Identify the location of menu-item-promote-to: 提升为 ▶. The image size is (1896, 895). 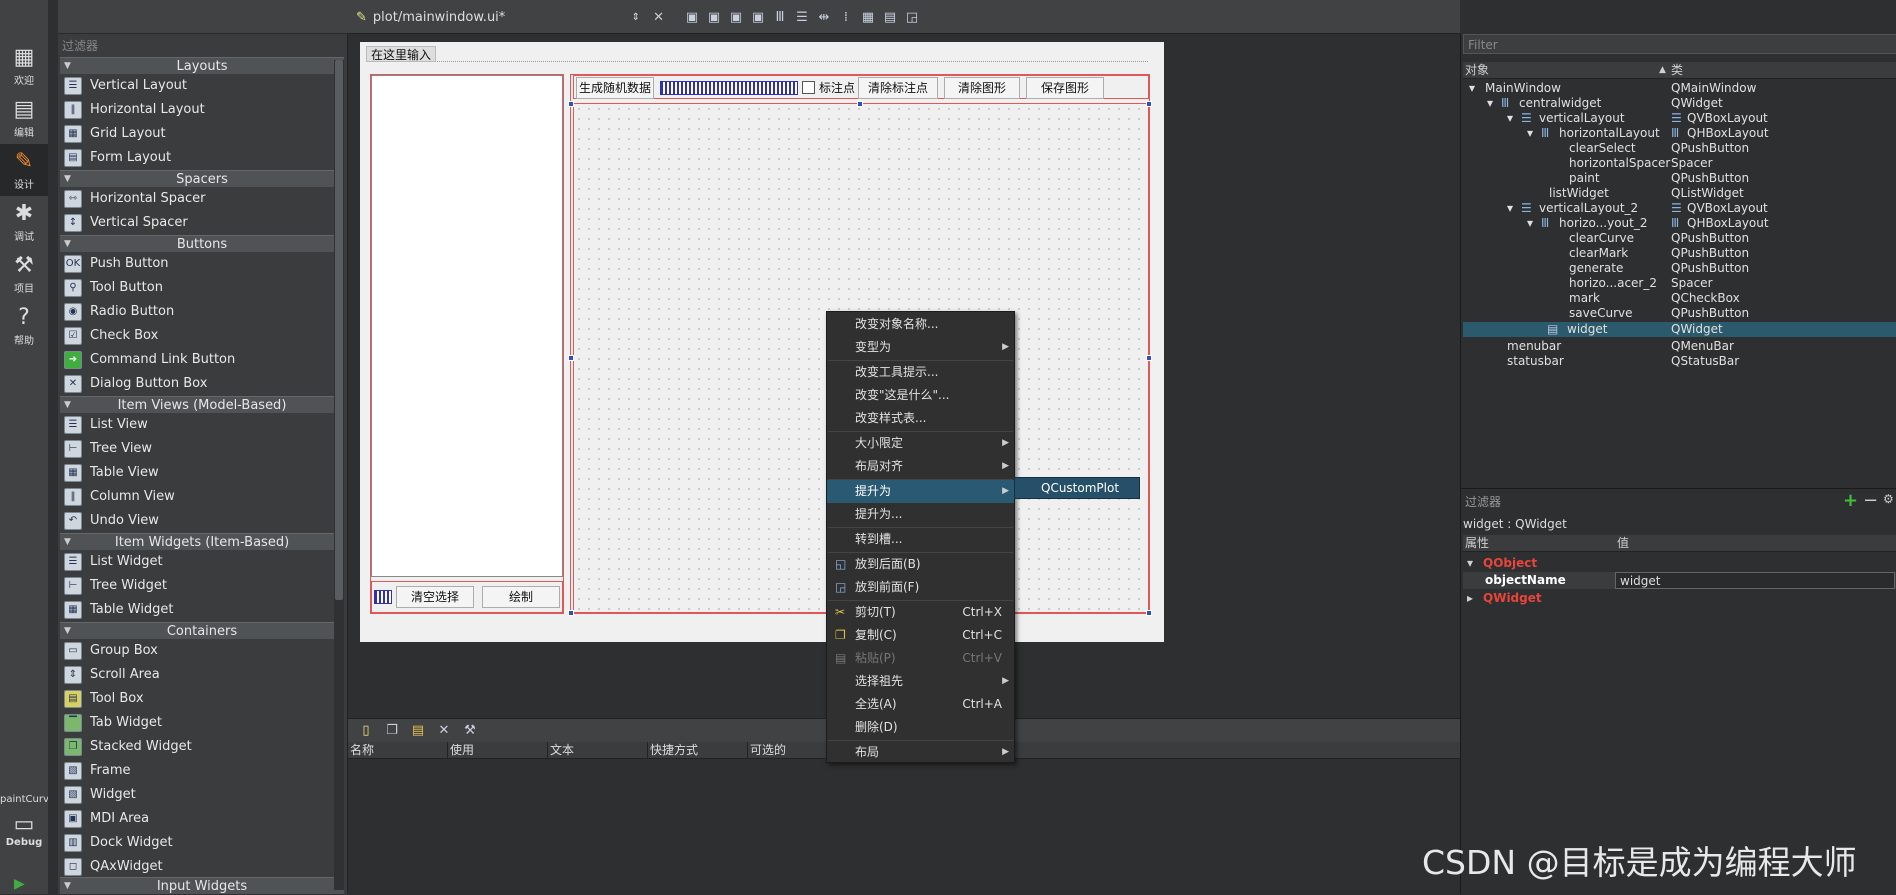
(920, 491).